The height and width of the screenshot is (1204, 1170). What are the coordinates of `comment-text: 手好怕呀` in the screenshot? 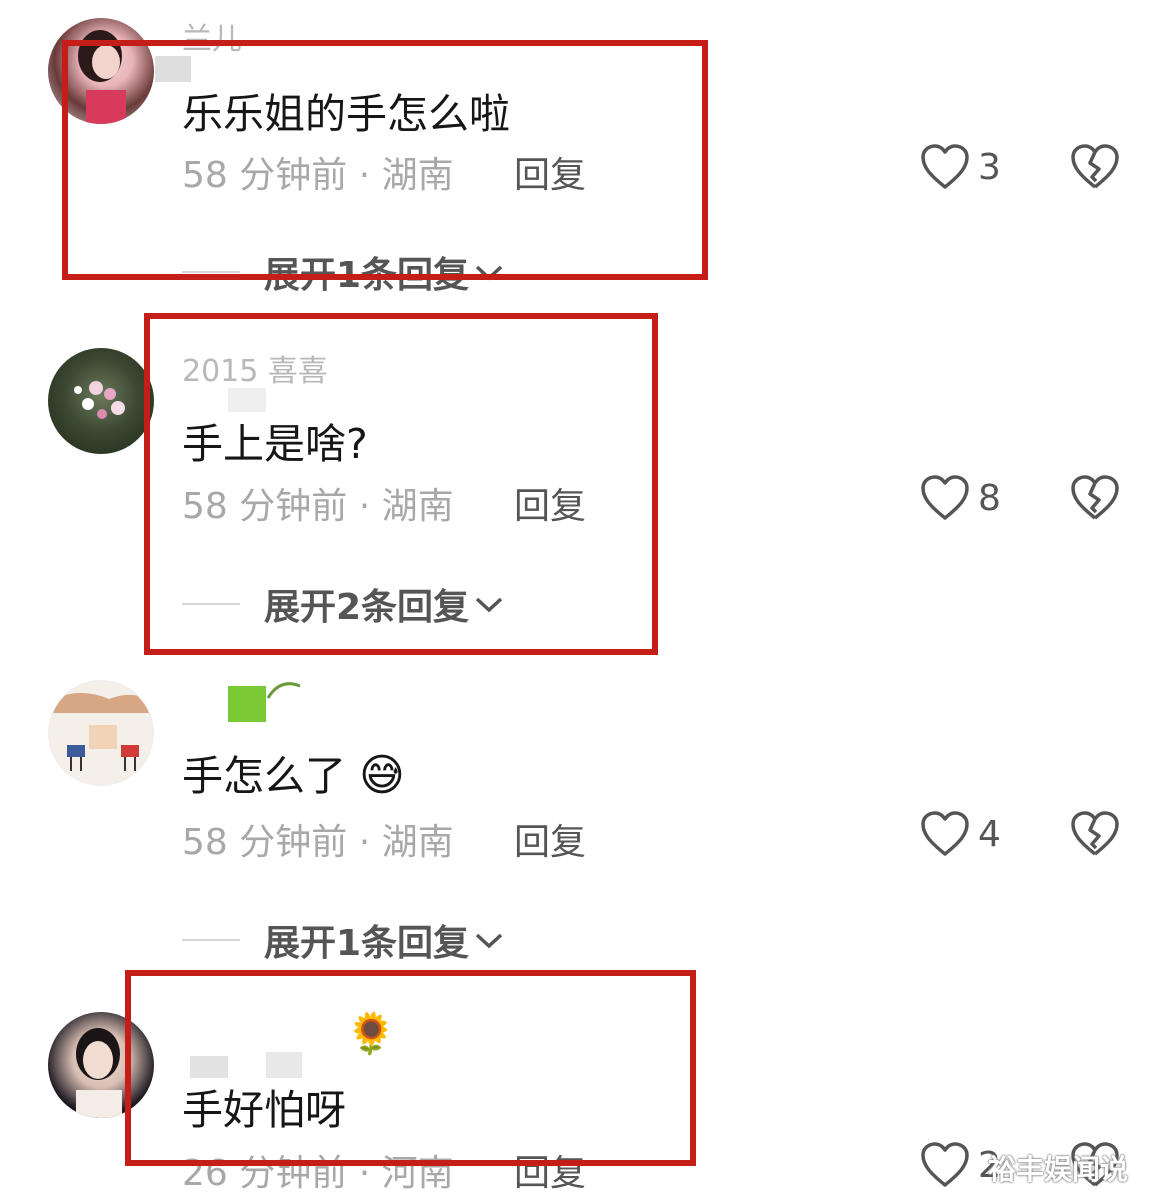 It's located at (264, 1110).